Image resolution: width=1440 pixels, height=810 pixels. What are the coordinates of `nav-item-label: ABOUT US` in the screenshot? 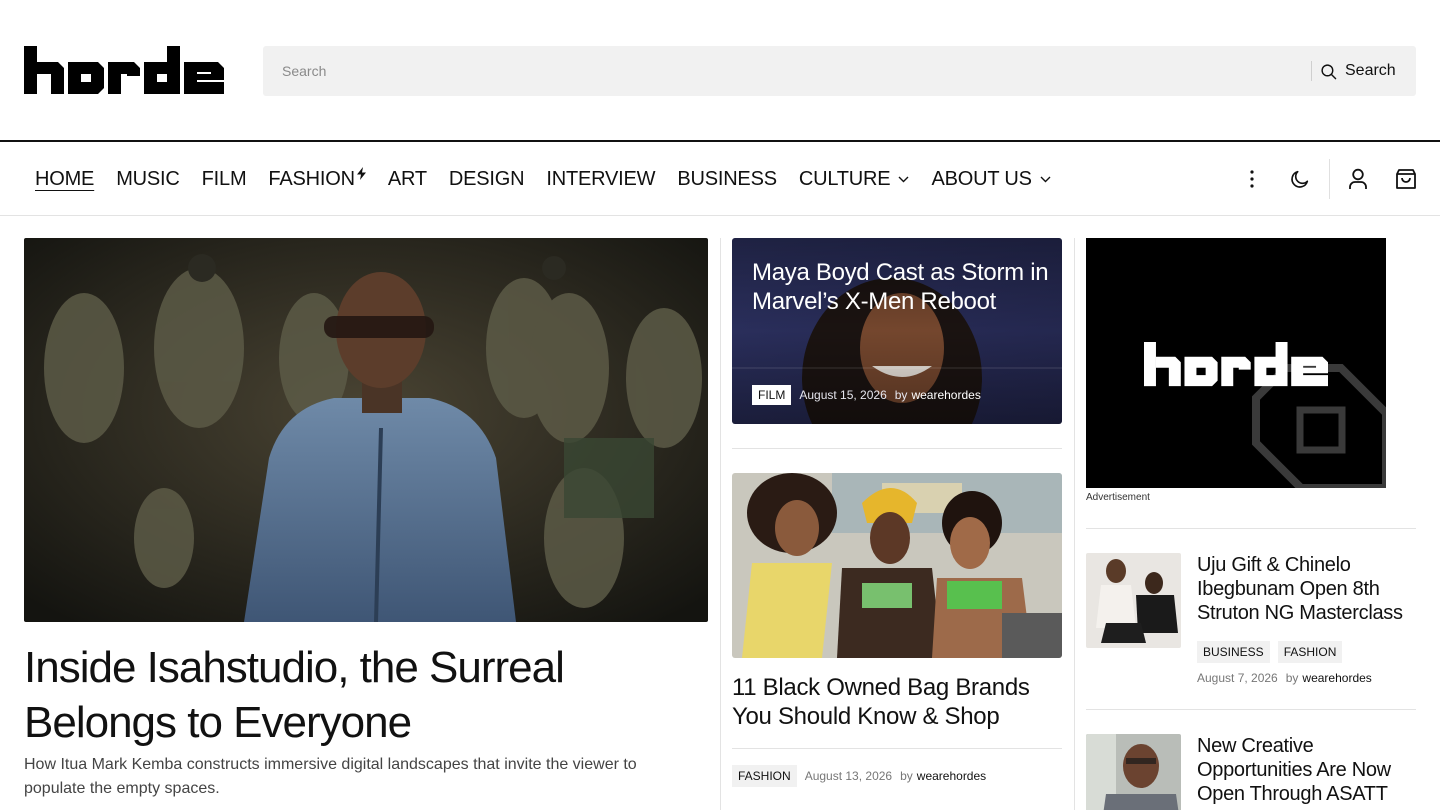 It's located at (981, 178).